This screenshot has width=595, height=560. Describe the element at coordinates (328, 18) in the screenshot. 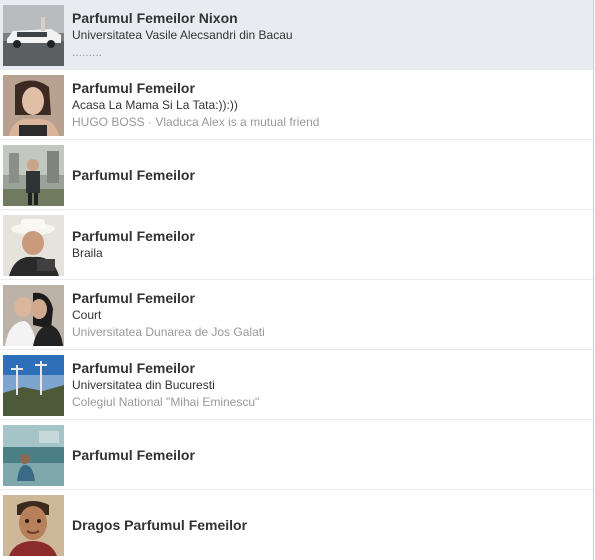

I see `result-name: Parfumul Femeilor Nixon` at that location.